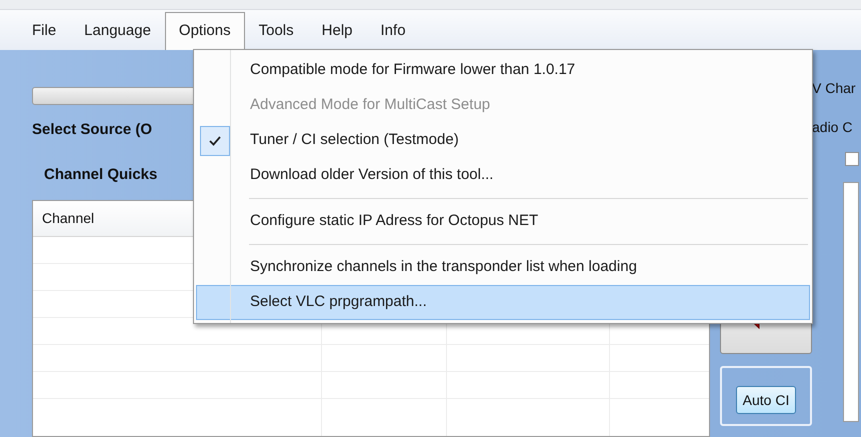  I want to click on column-header: Channel, so click(63, 218).